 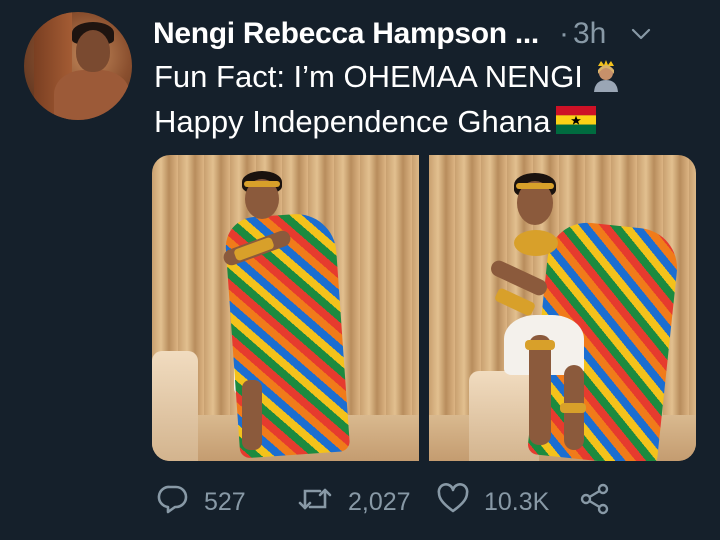 What do you see at coordinates (173, 502) in the screenshot?
I see `reply-icon` at bounding box center [173, 502].